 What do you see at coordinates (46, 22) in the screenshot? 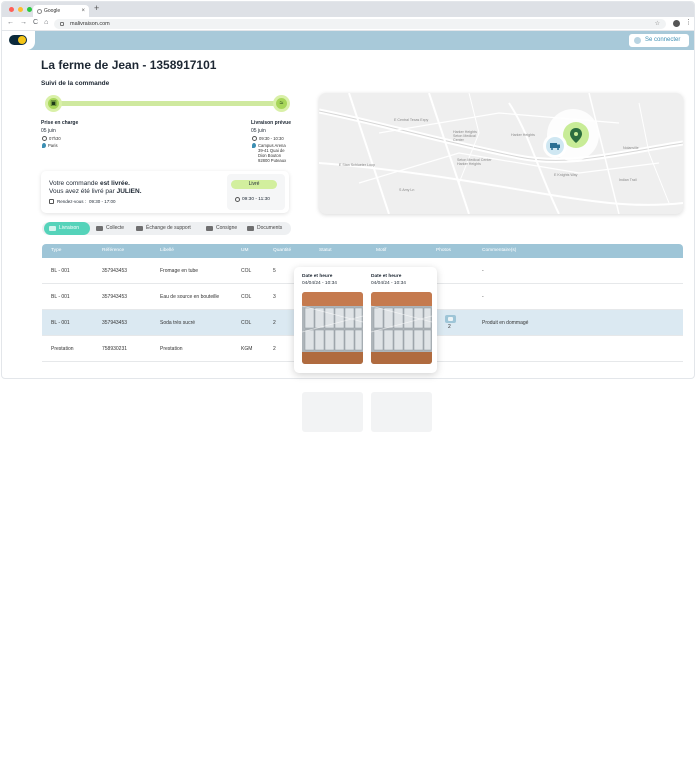
I see `home-icon: ⌂` at bounding box center [46, 22].